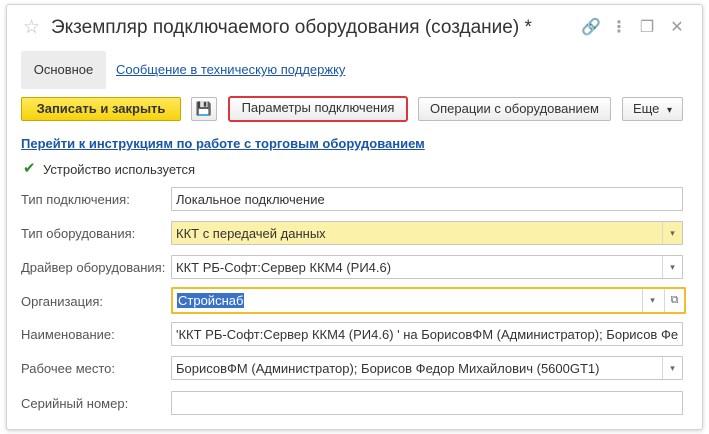 The width and height of the screenshot is (709, 434). What do you see at coordinates (677, 28) in the screenshot?
I see `close-icon: ✕` at bounding box center [677, 28].